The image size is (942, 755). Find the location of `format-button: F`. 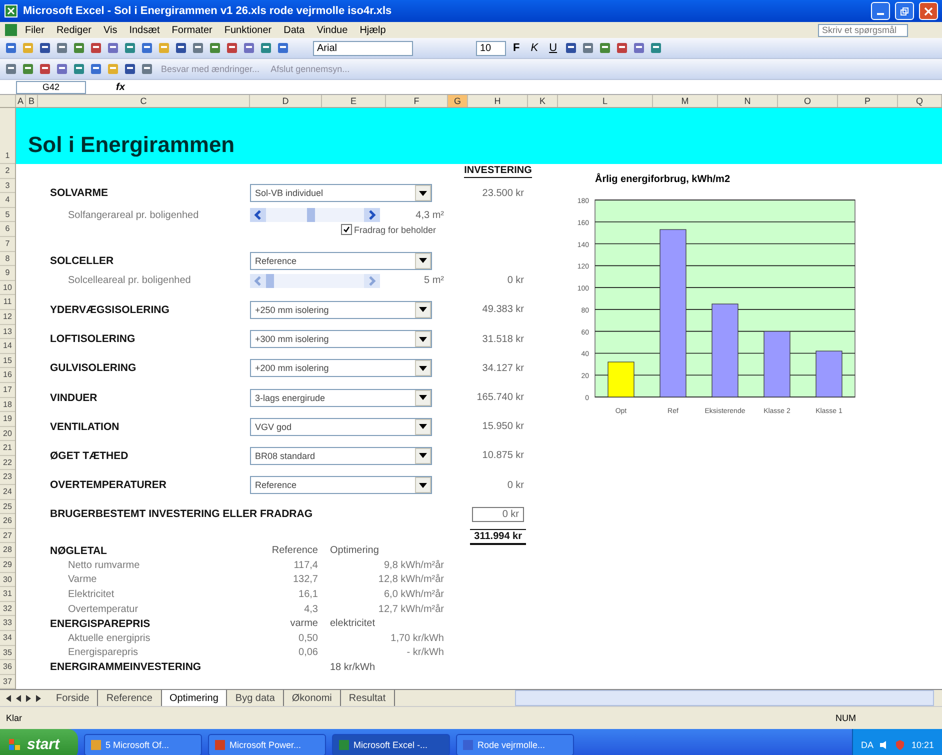

format-button: F is located at coordinates (516, 48).